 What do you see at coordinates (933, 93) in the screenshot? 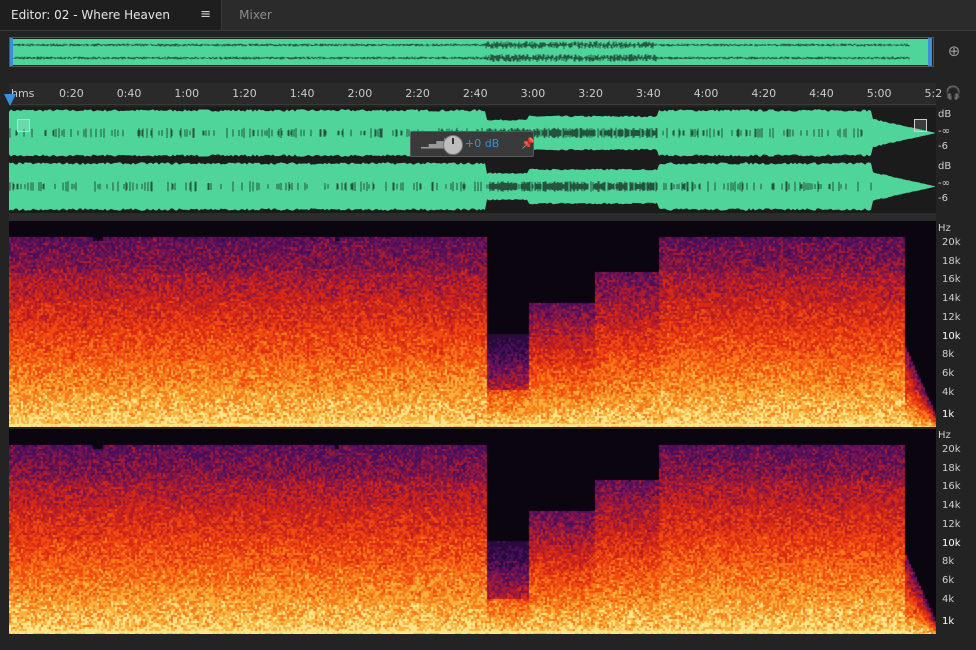
I see `ruler-tick-label: 5:2` at bounding box center [933, 93].